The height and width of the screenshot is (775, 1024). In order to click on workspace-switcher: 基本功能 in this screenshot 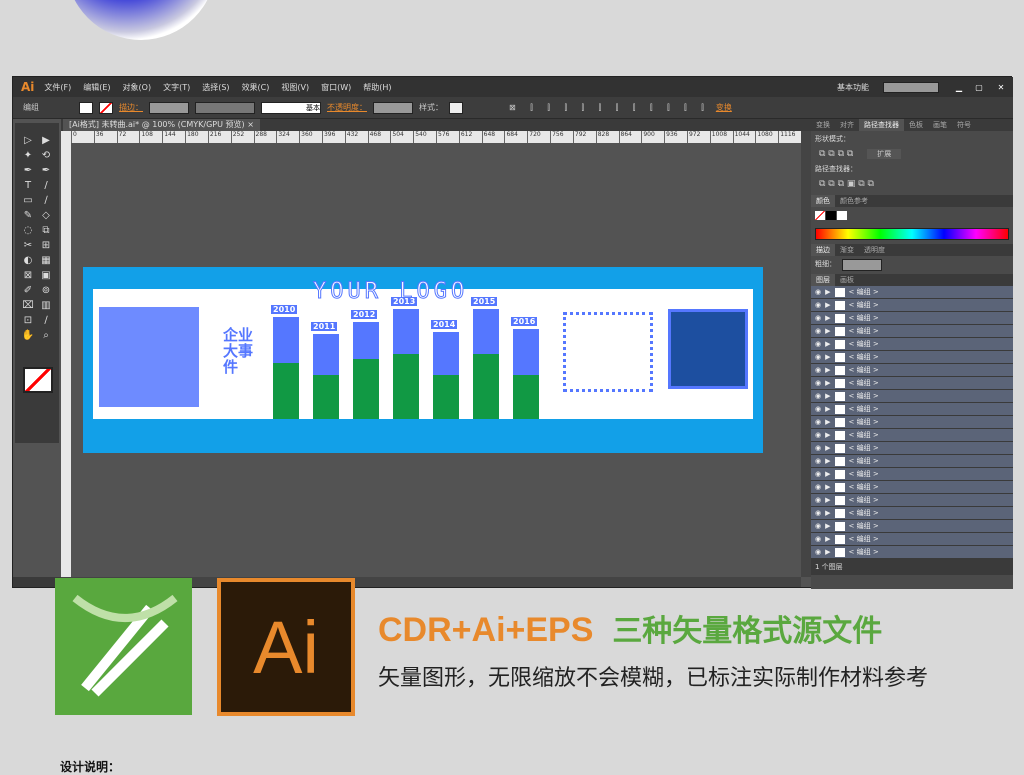, I will do `click(853, 87)`.